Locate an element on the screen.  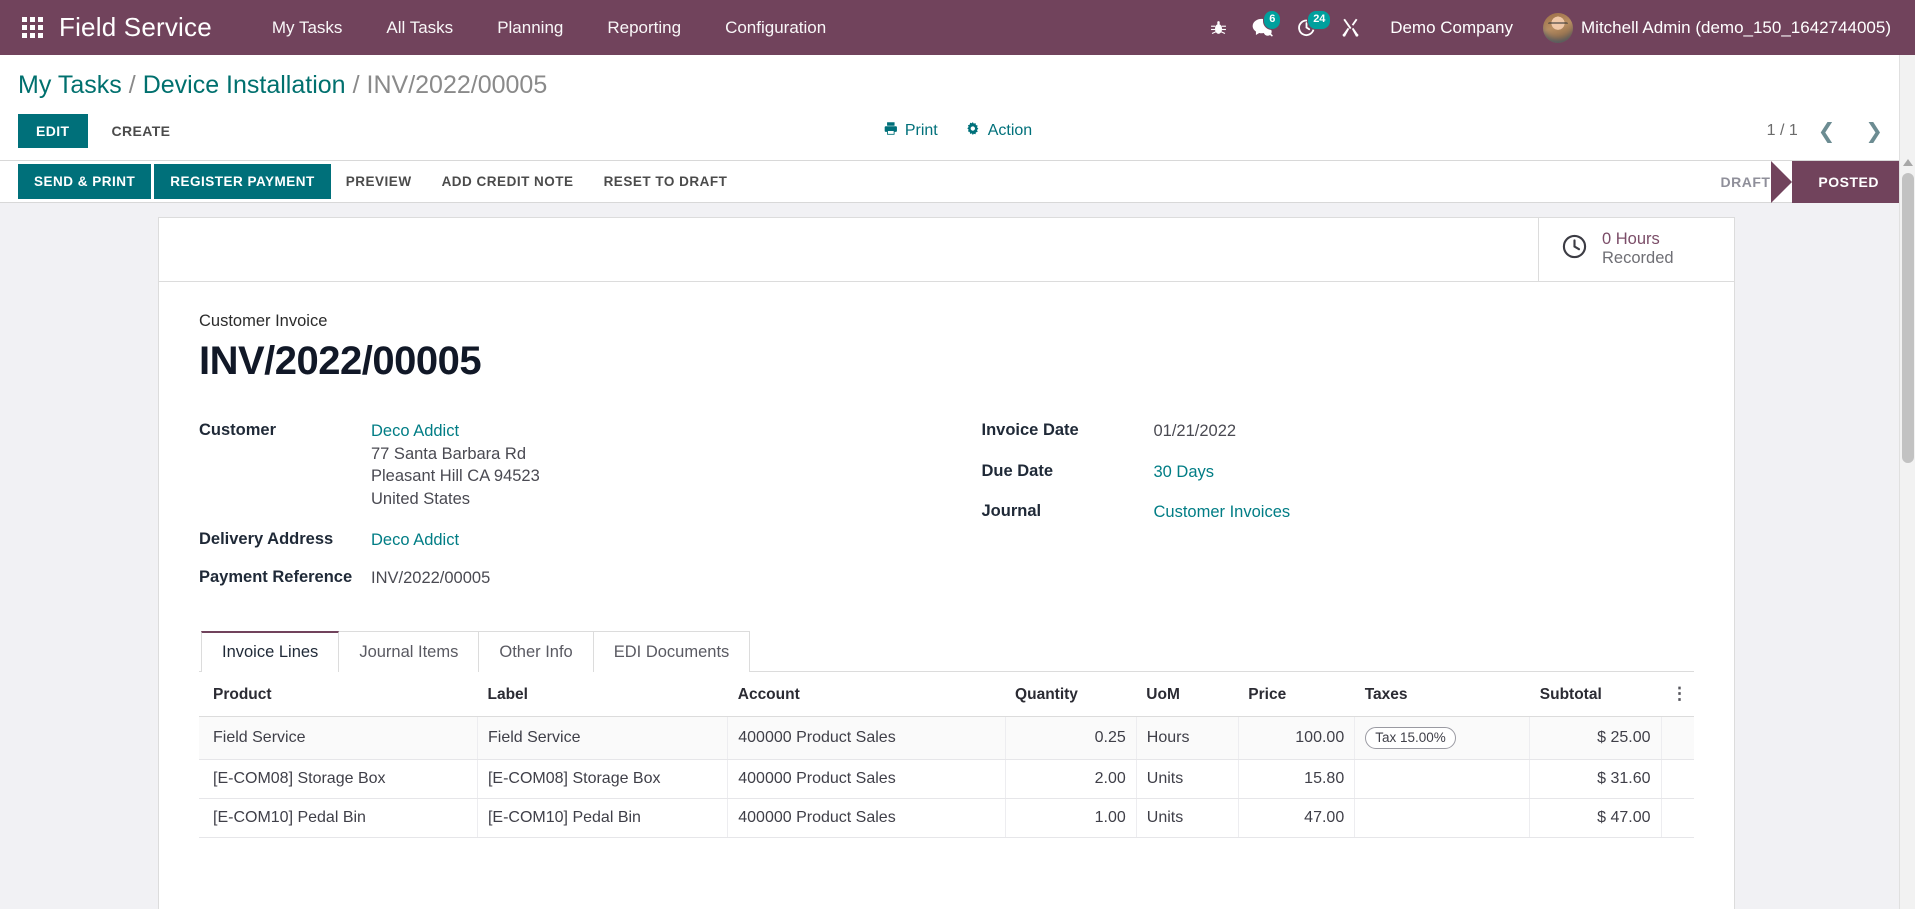
column-header-uom: UoM is located at coordinates (1187, 694).